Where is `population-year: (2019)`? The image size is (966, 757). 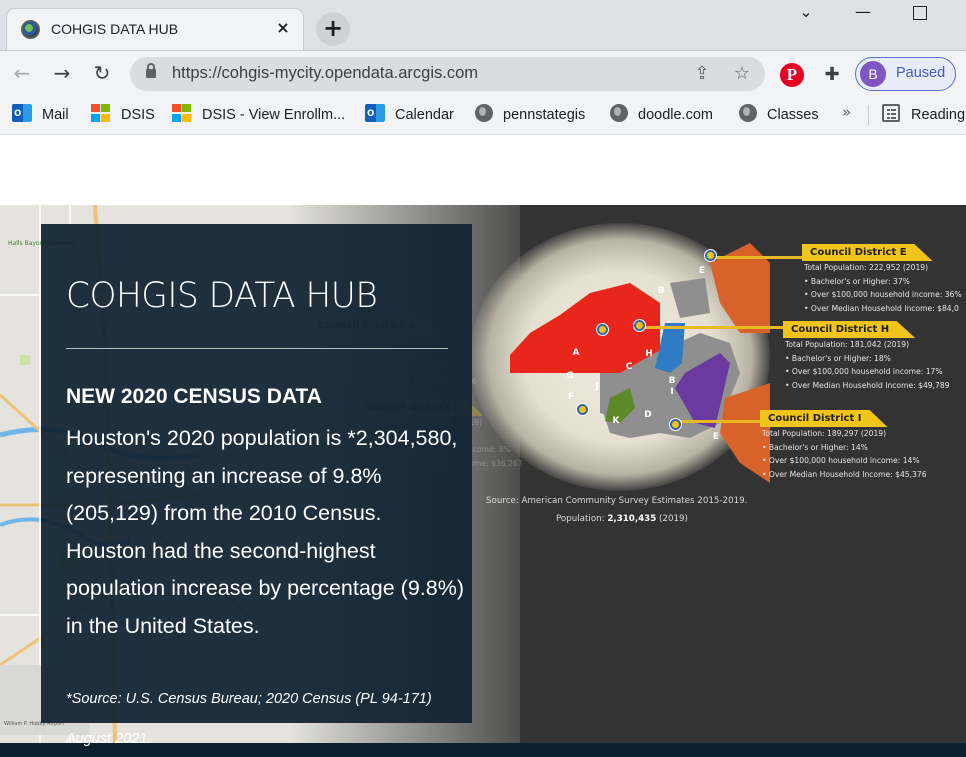
population-year: (2019) is located at coordinates (673, 519).